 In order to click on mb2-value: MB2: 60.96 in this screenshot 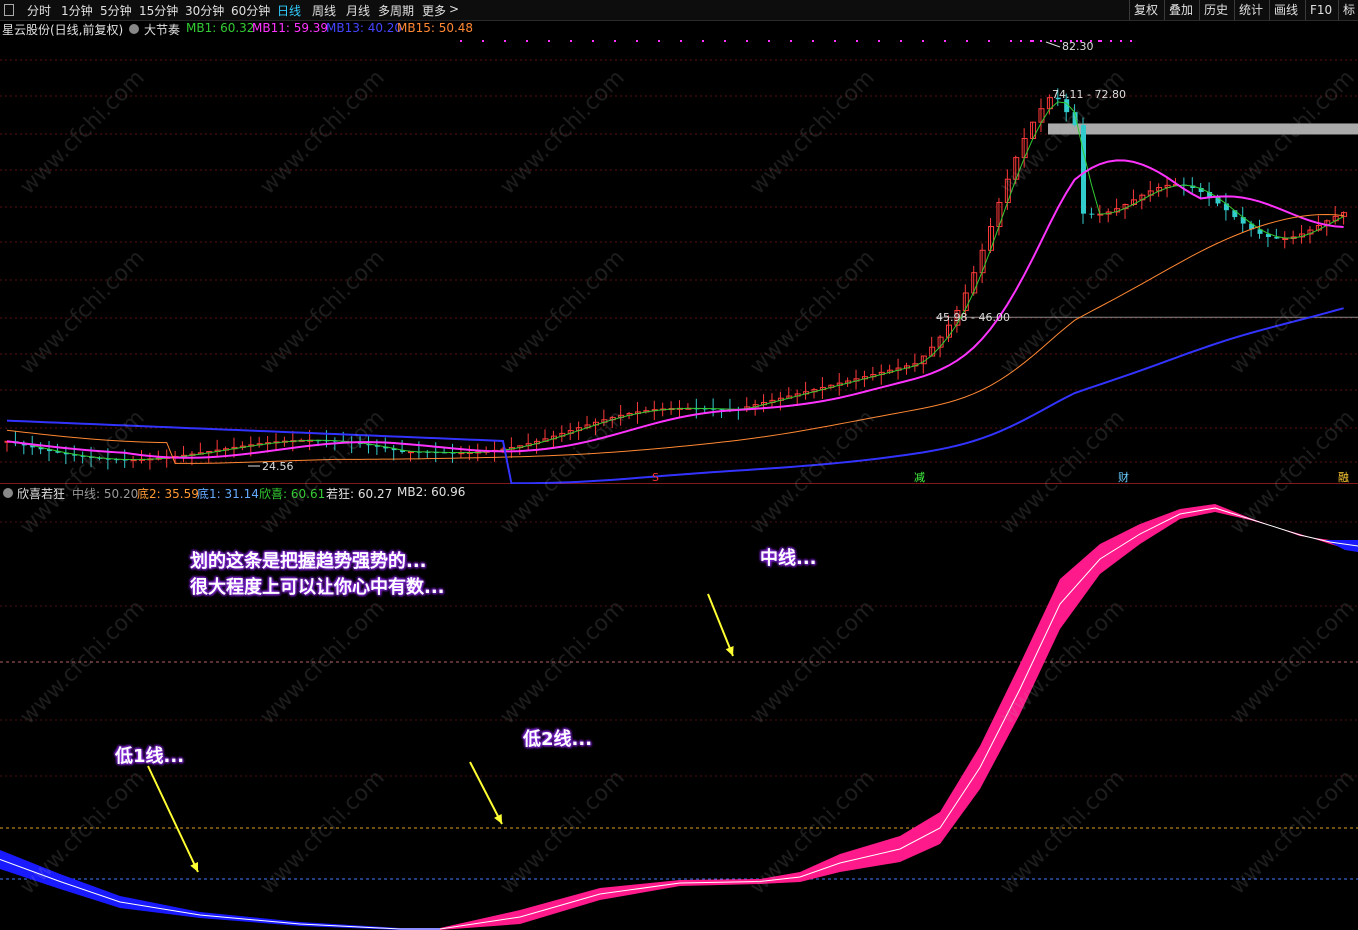, I will do `click(431, 492)`.